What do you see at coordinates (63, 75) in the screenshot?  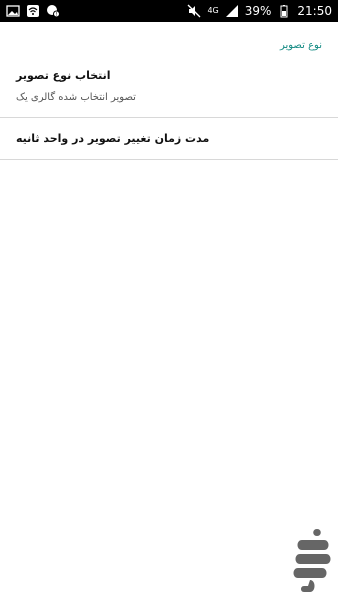 I see `pref-title: انتخاب نوع تصویر` at bounding box center [63, 75].